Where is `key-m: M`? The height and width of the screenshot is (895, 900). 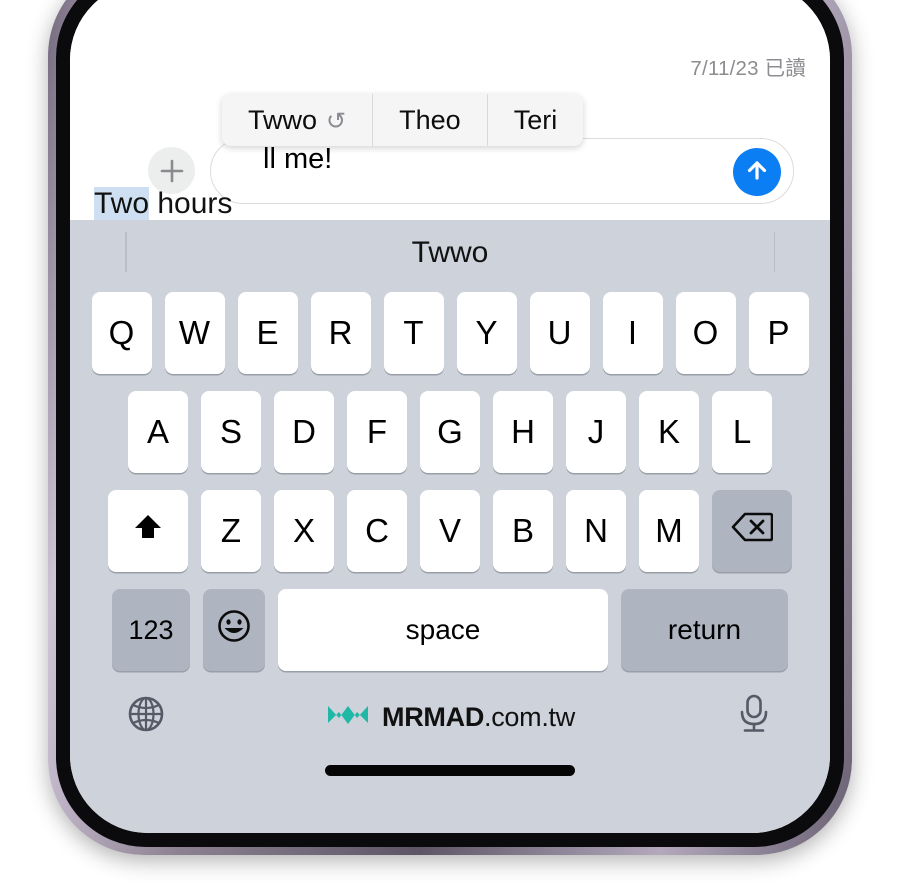 key-m: M is located at coordinates (669, 531).